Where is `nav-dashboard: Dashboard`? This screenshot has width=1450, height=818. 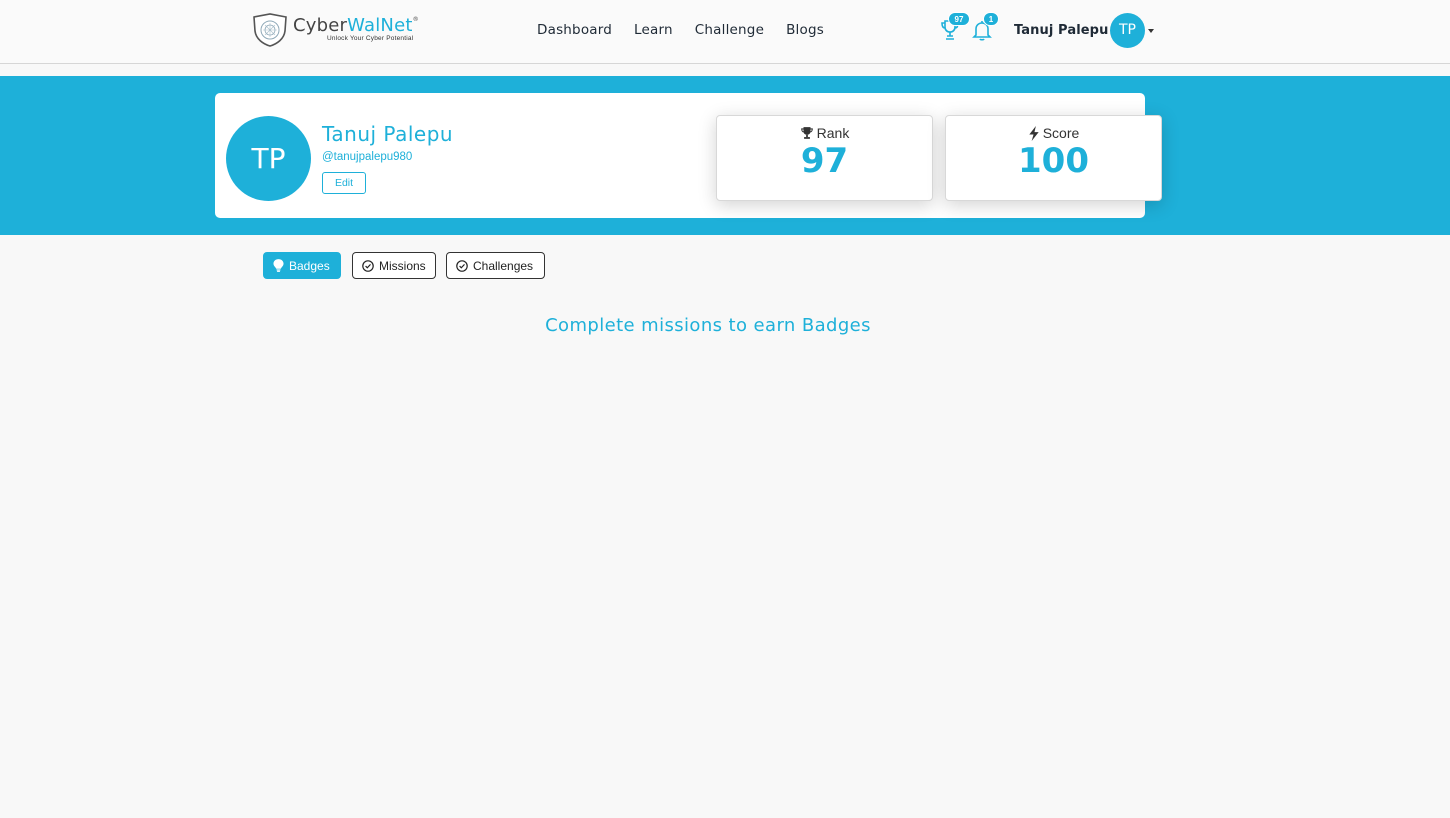
nav-dashboard: Dashboard is located at coordinates (574, 30).